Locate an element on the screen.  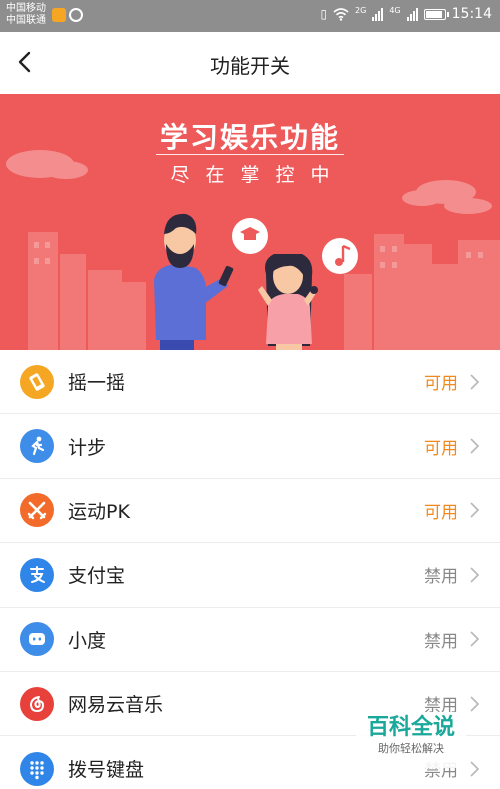
clock: 15:14 is located at coordinates (471, 14).